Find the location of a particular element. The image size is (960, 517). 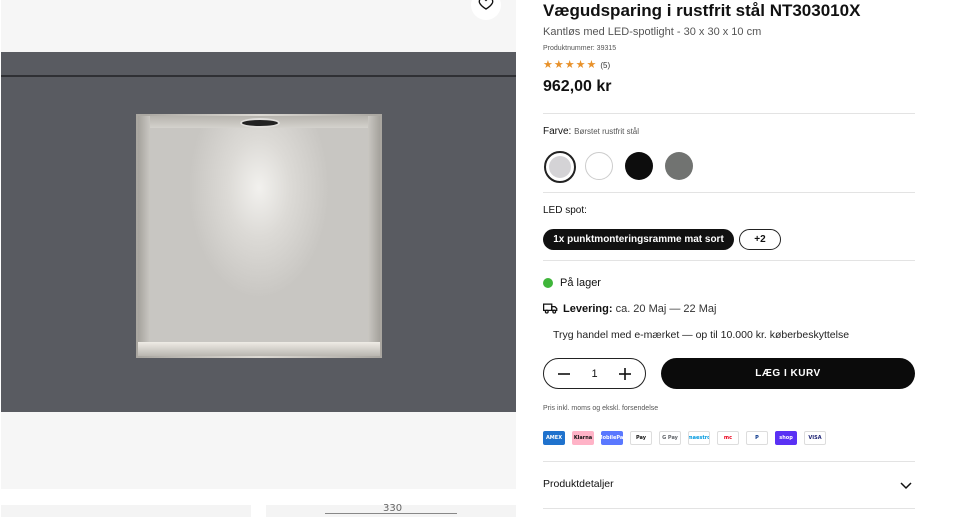

add-to-cart-button: LÆG I KURV is located at coordinates (788, 373).